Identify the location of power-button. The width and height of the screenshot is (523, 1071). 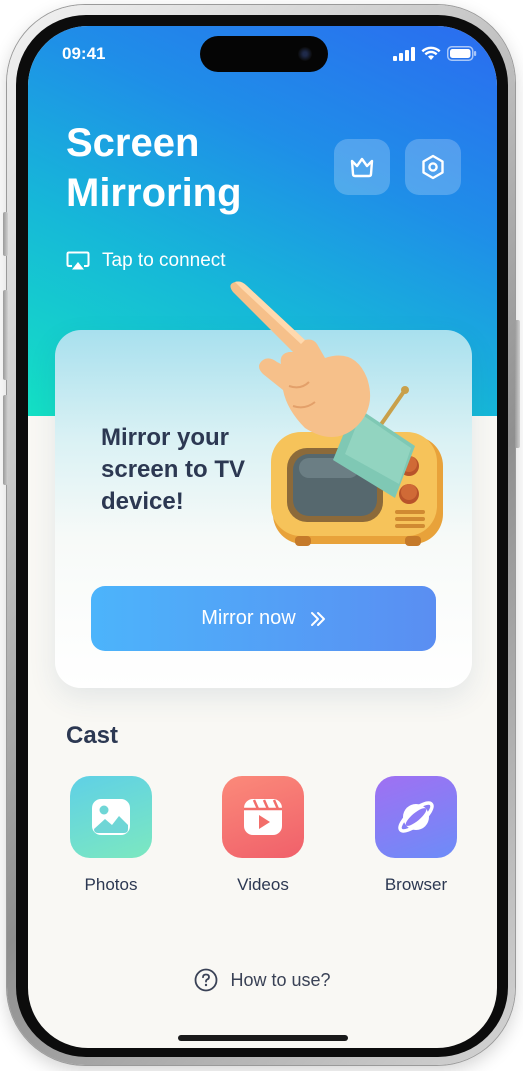
(517, 384).